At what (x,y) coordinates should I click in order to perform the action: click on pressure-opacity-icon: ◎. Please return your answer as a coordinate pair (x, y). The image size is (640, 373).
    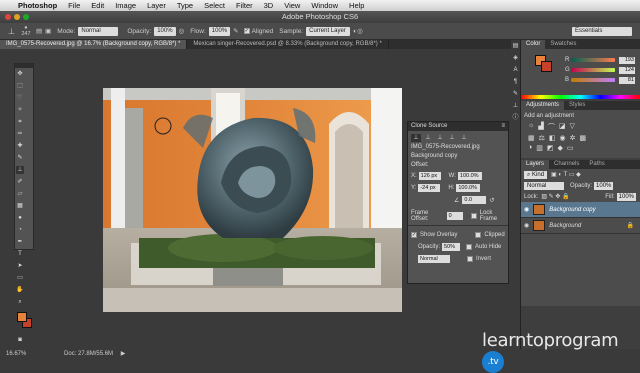
    Looking at the image, I should click on (182, 31).